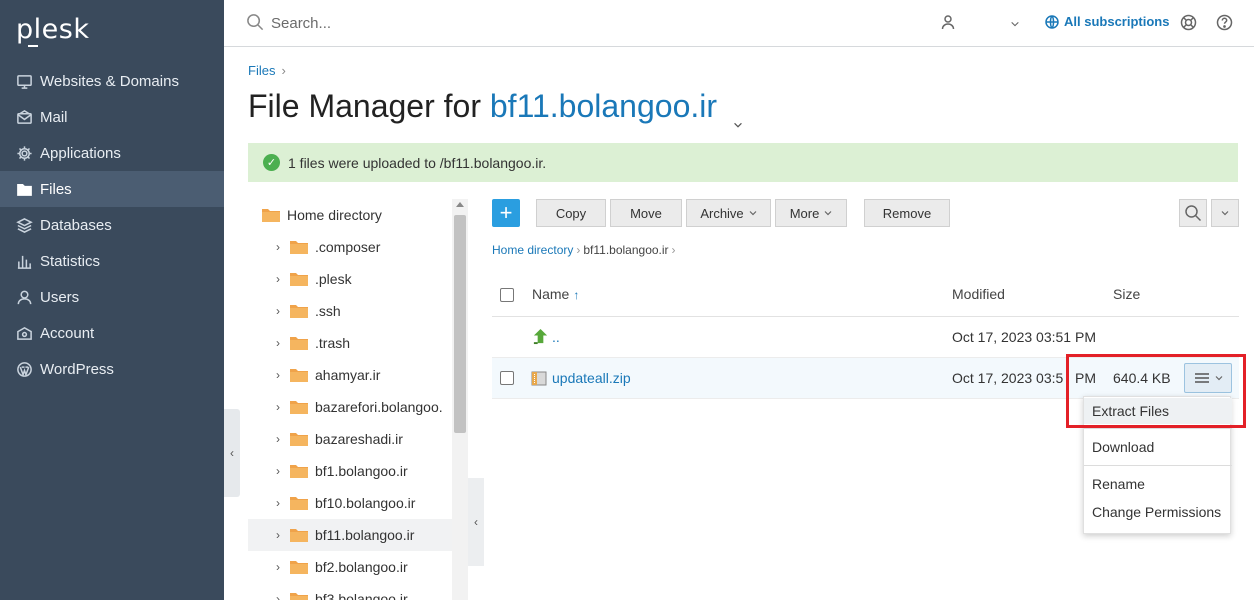 The width and height of the screenshot is (1254, 600). I want to click on sidebar-item-label: Websites & Domains, so click(109, 81).